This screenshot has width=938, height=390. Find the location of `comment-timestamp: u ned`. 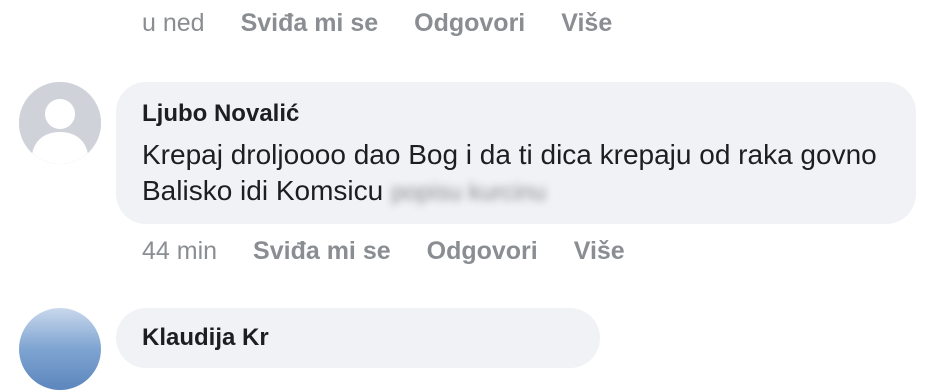

comment-timestamp: u ned is located at coordinates (173, 23).